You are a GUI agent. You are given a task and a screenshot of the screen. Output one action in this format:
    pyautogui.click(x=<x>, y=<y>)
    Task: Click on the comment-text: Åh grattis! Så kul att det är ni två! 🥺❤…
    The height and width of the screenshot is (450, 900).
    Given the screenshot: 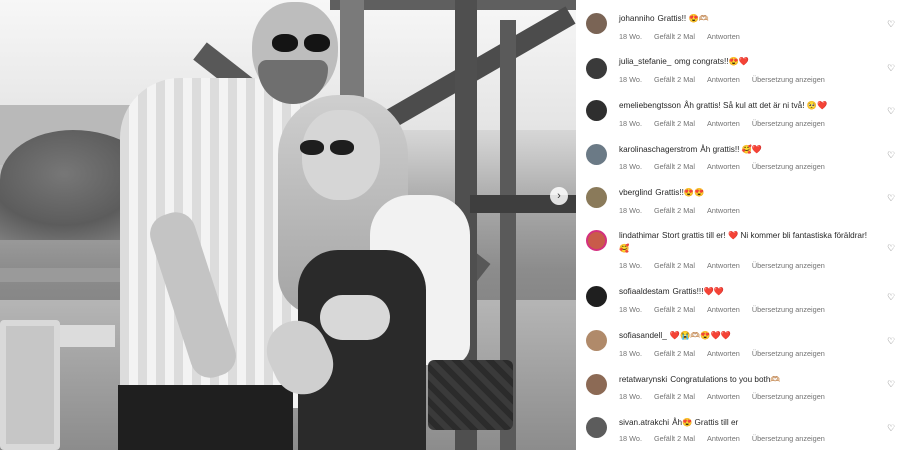 What is the action you would take?
    pyautogui.click(x=755, y=105)
    